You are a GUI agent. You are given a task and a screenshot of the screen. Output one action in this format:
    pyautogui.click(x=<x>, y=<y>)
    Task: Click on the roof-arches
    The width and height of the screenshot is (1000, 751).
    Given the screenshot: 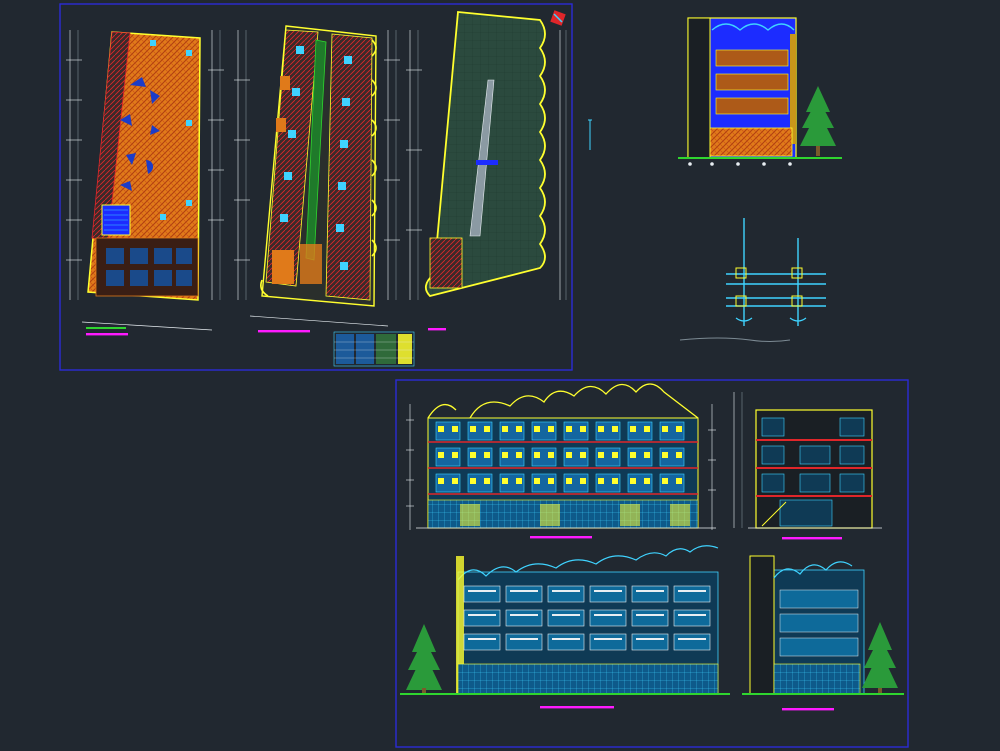 What is the action you would take?
    pyautogui.click(x=563, y=401)
    